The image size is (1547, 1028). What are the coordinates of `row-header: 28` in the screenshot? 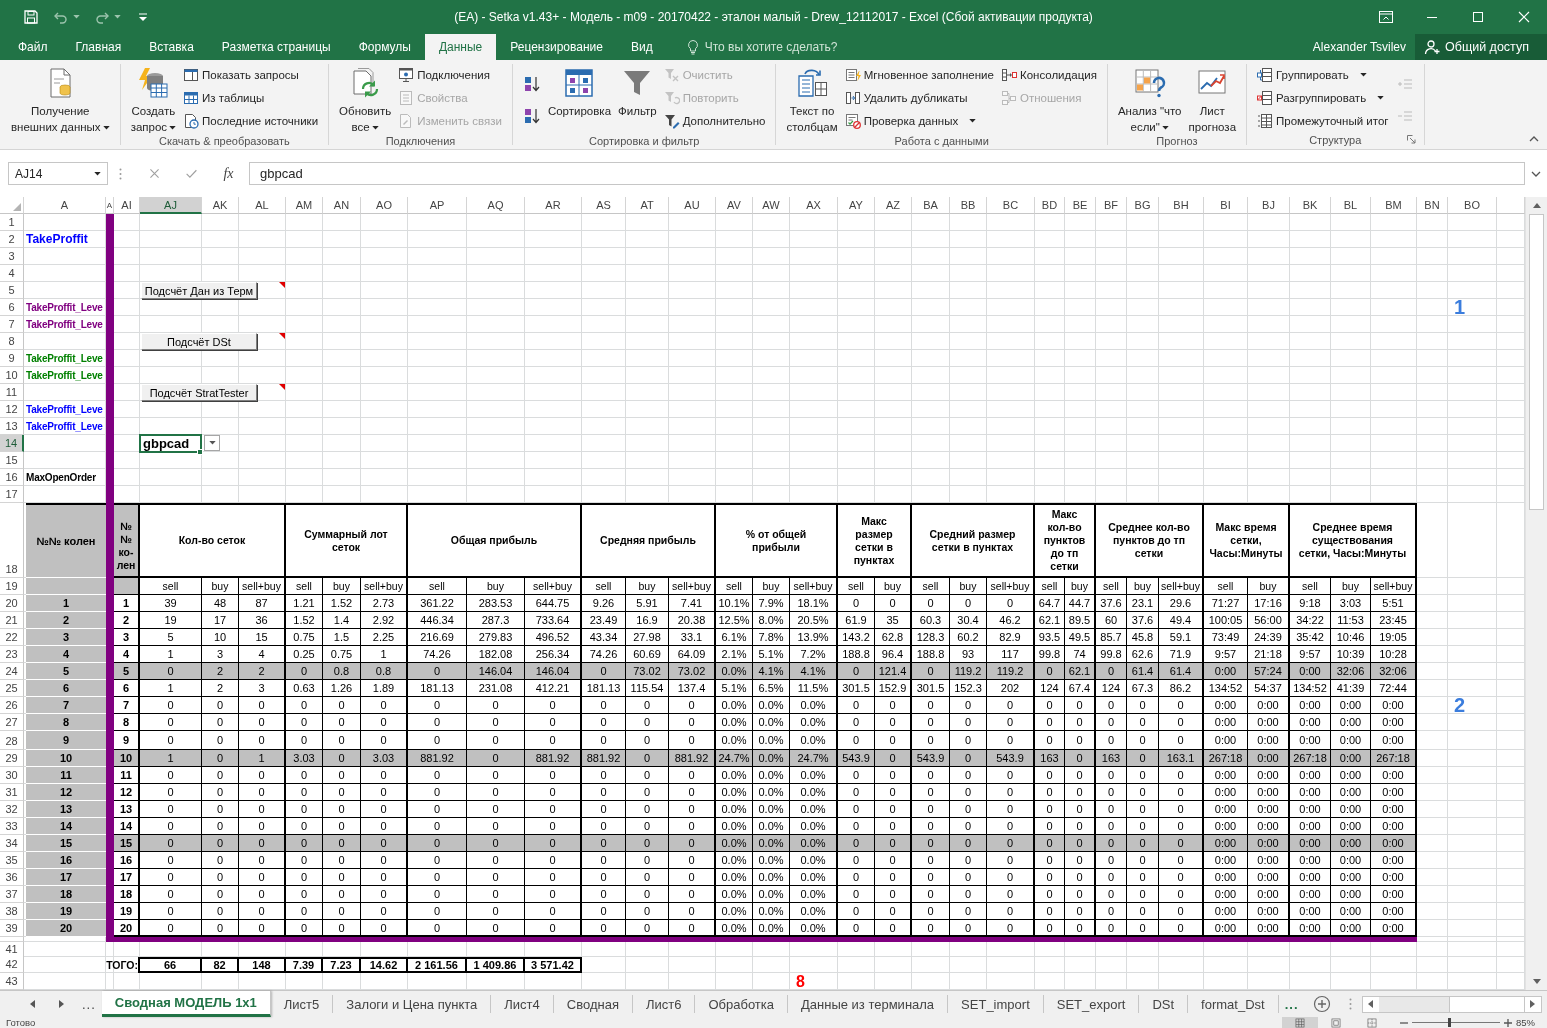 It's located at (12, 740).